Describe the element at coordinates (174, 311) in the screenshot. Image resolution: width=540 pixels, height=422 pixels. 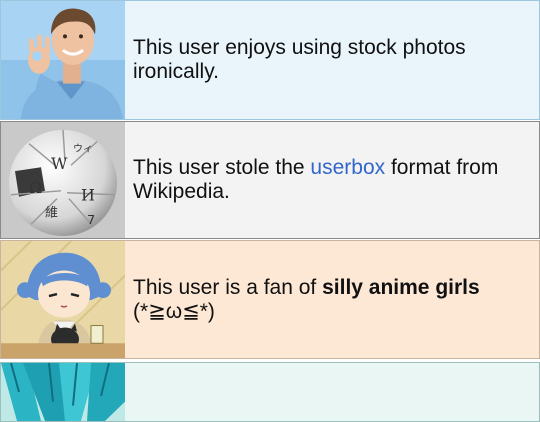
I see `userbox-text-after: (*≧ω≦*)` at that location.